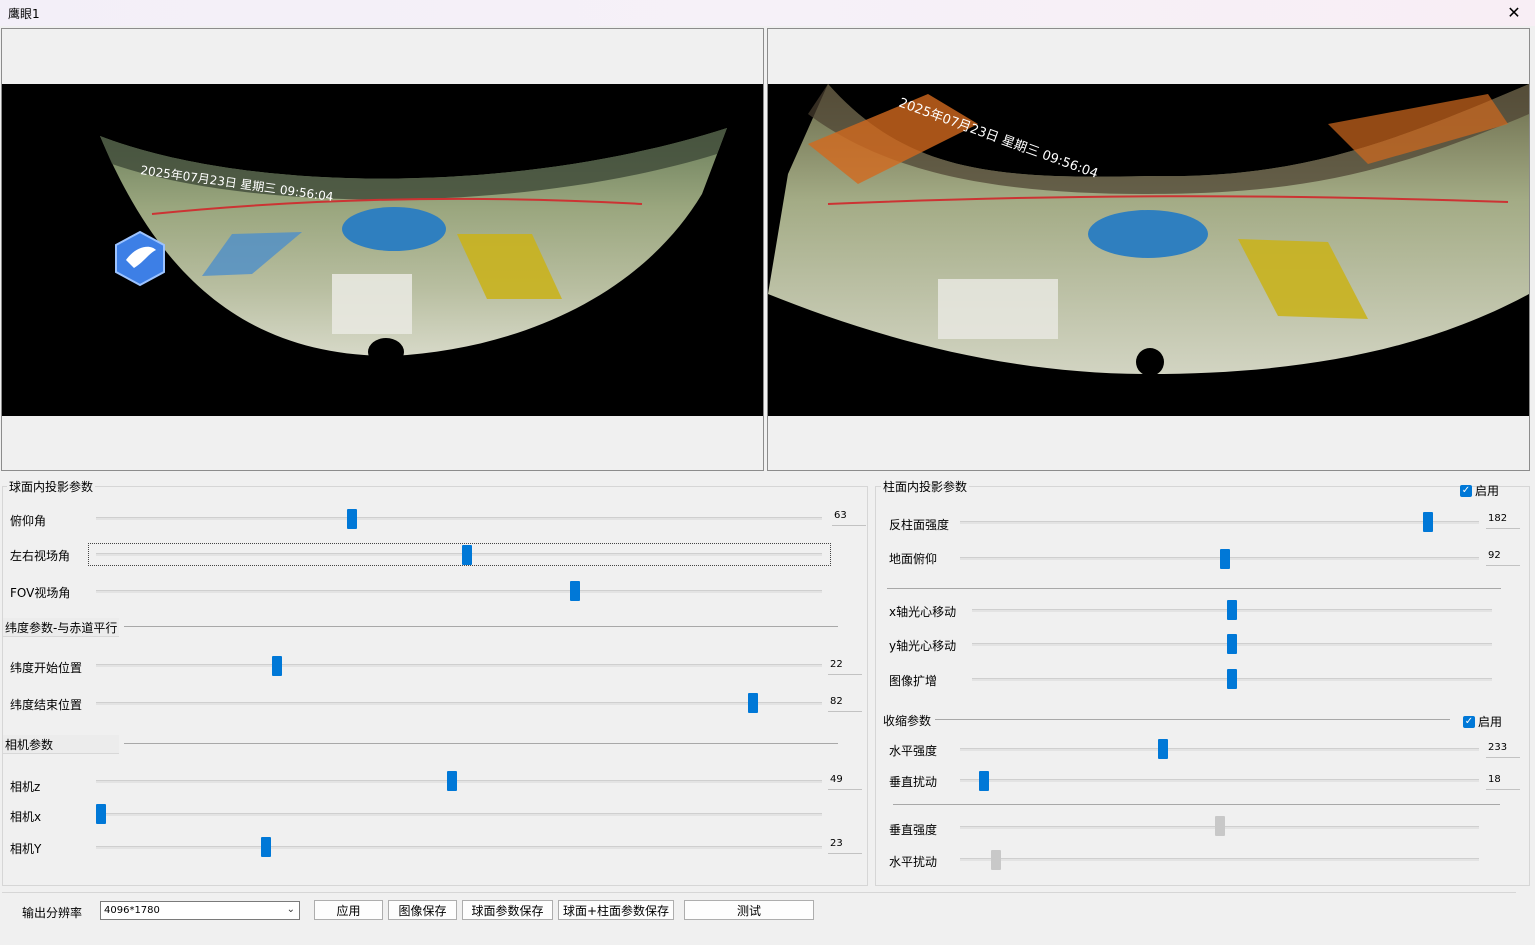  I want to click on latitude-start-label: 纬度开始位置, so click(46, 668).